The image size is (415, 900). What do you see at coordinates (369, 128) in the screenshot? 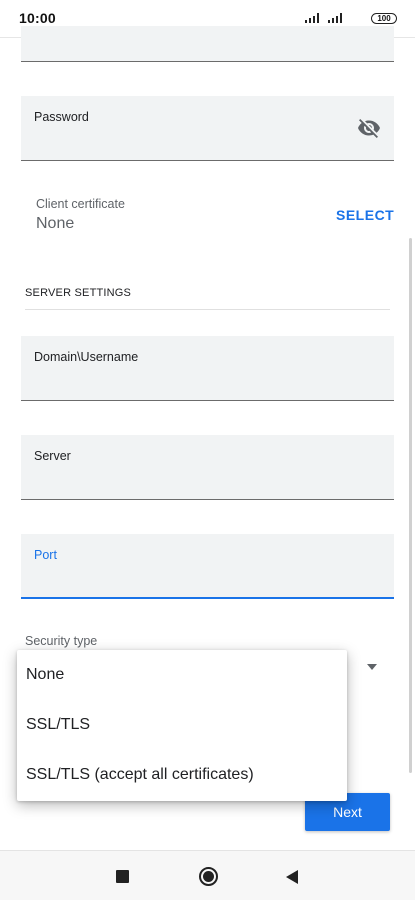
I see `visibility-off-icon` at bounding box center [369, 128].